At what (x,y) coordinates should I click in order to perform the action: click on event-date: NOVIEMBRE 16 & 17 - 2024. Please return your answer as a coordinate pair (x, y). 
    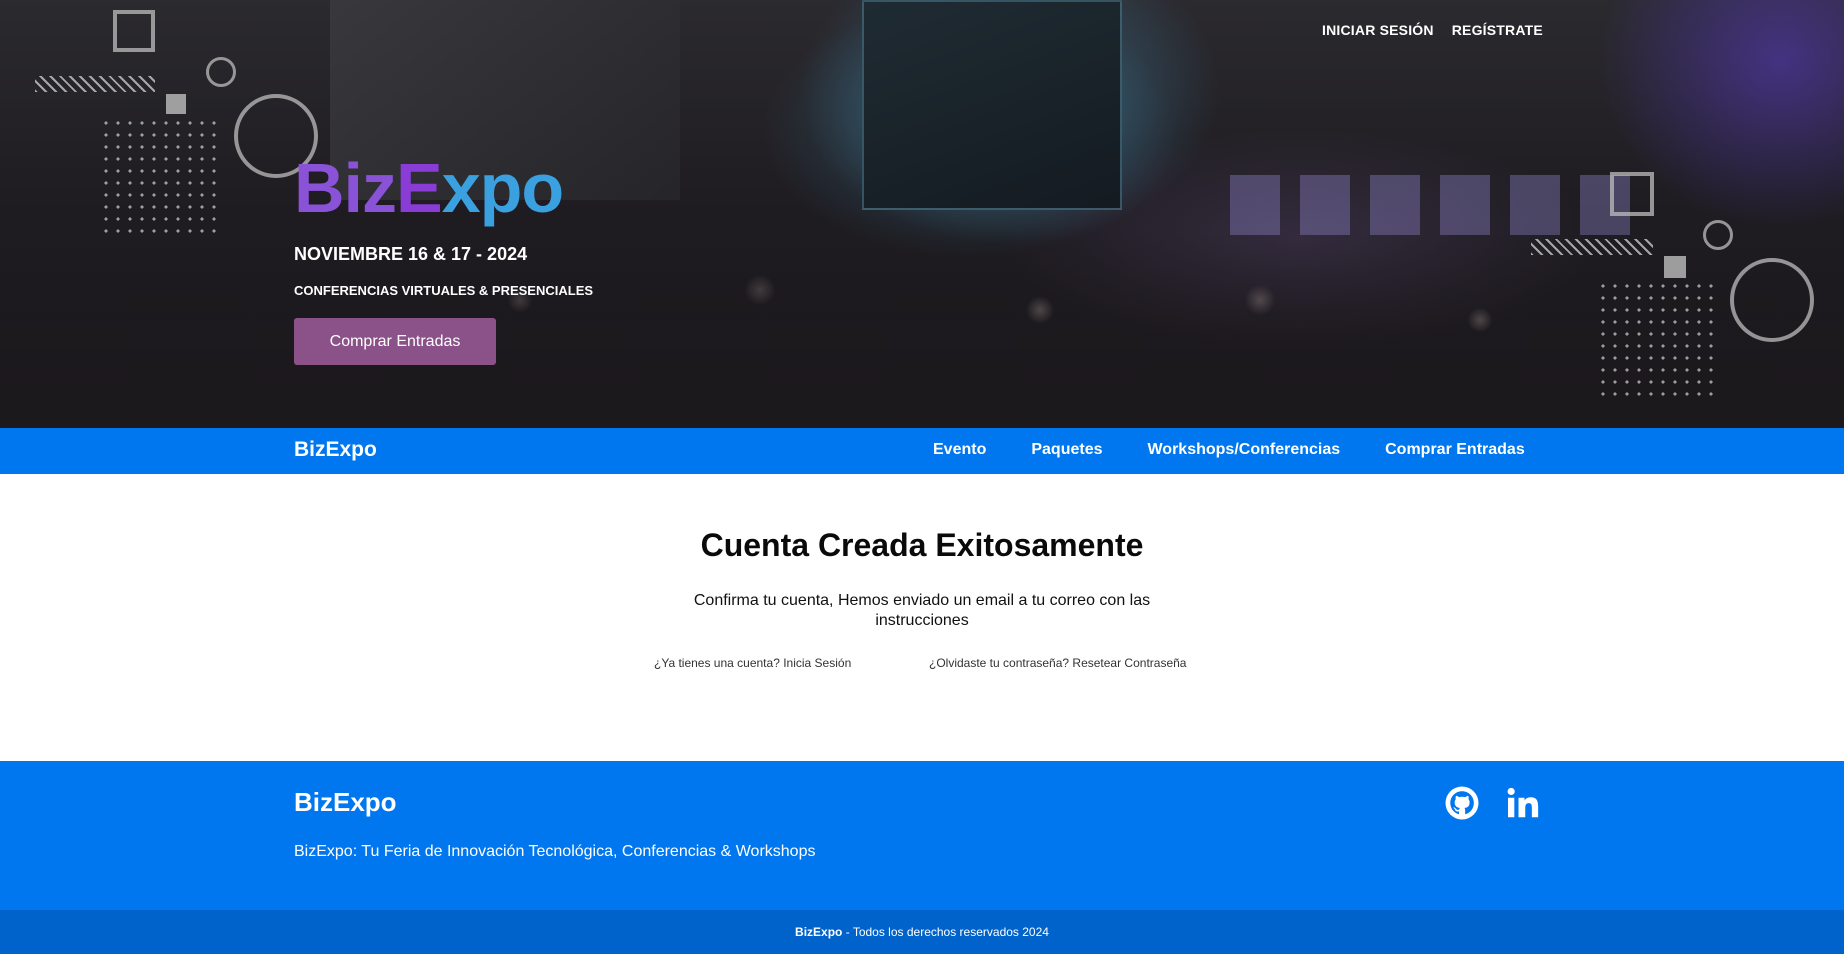
    Looking at the image, I should click on (411, 254).